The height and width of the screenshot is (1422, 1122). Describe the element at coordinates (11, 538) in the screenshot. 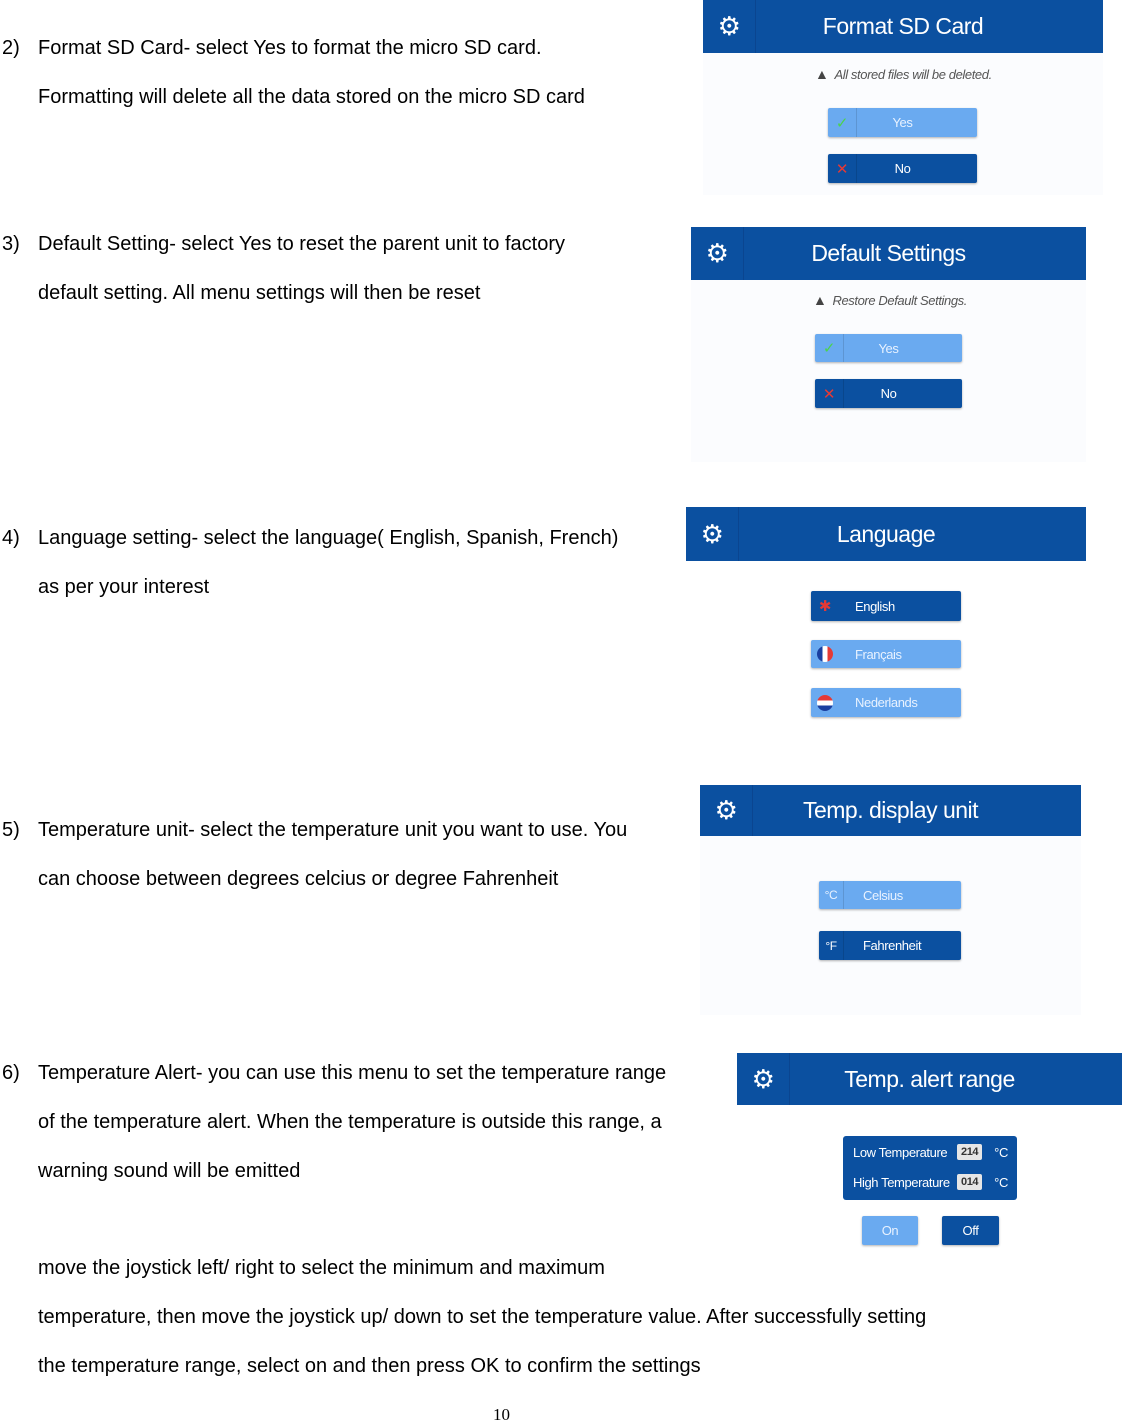

I see `item-number: 4)` at that location.